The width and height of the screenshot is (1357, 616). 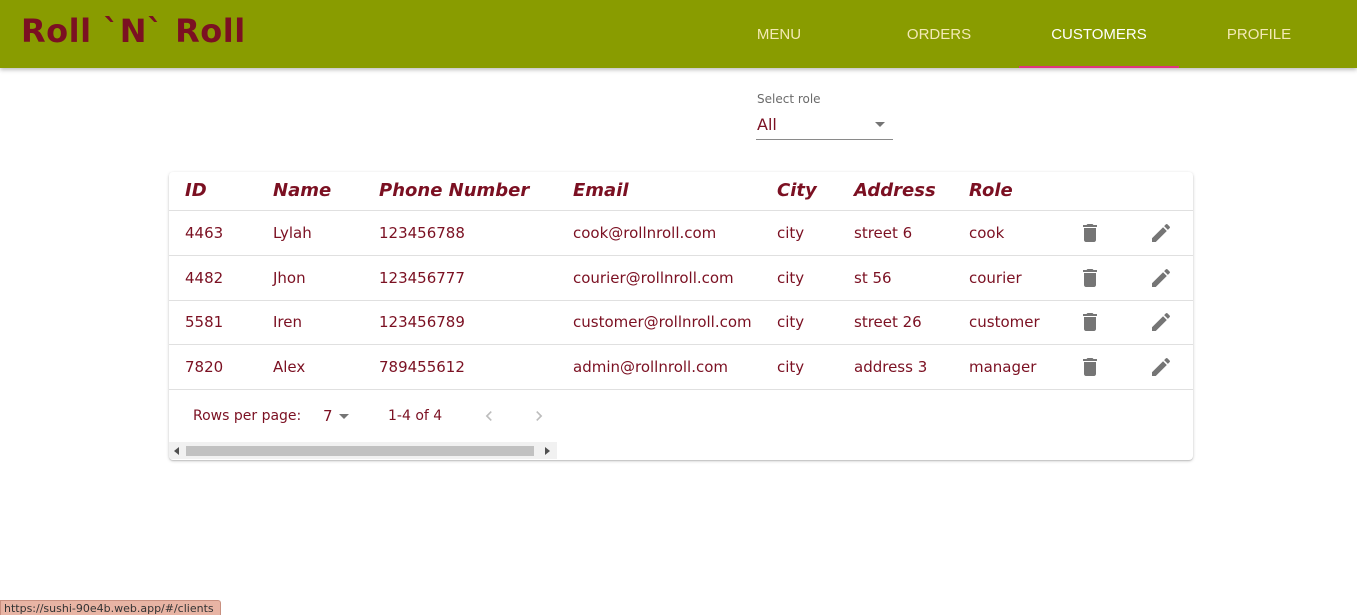 I want to click on nav-profile: PROFILE, so click(x=1259, y=34).